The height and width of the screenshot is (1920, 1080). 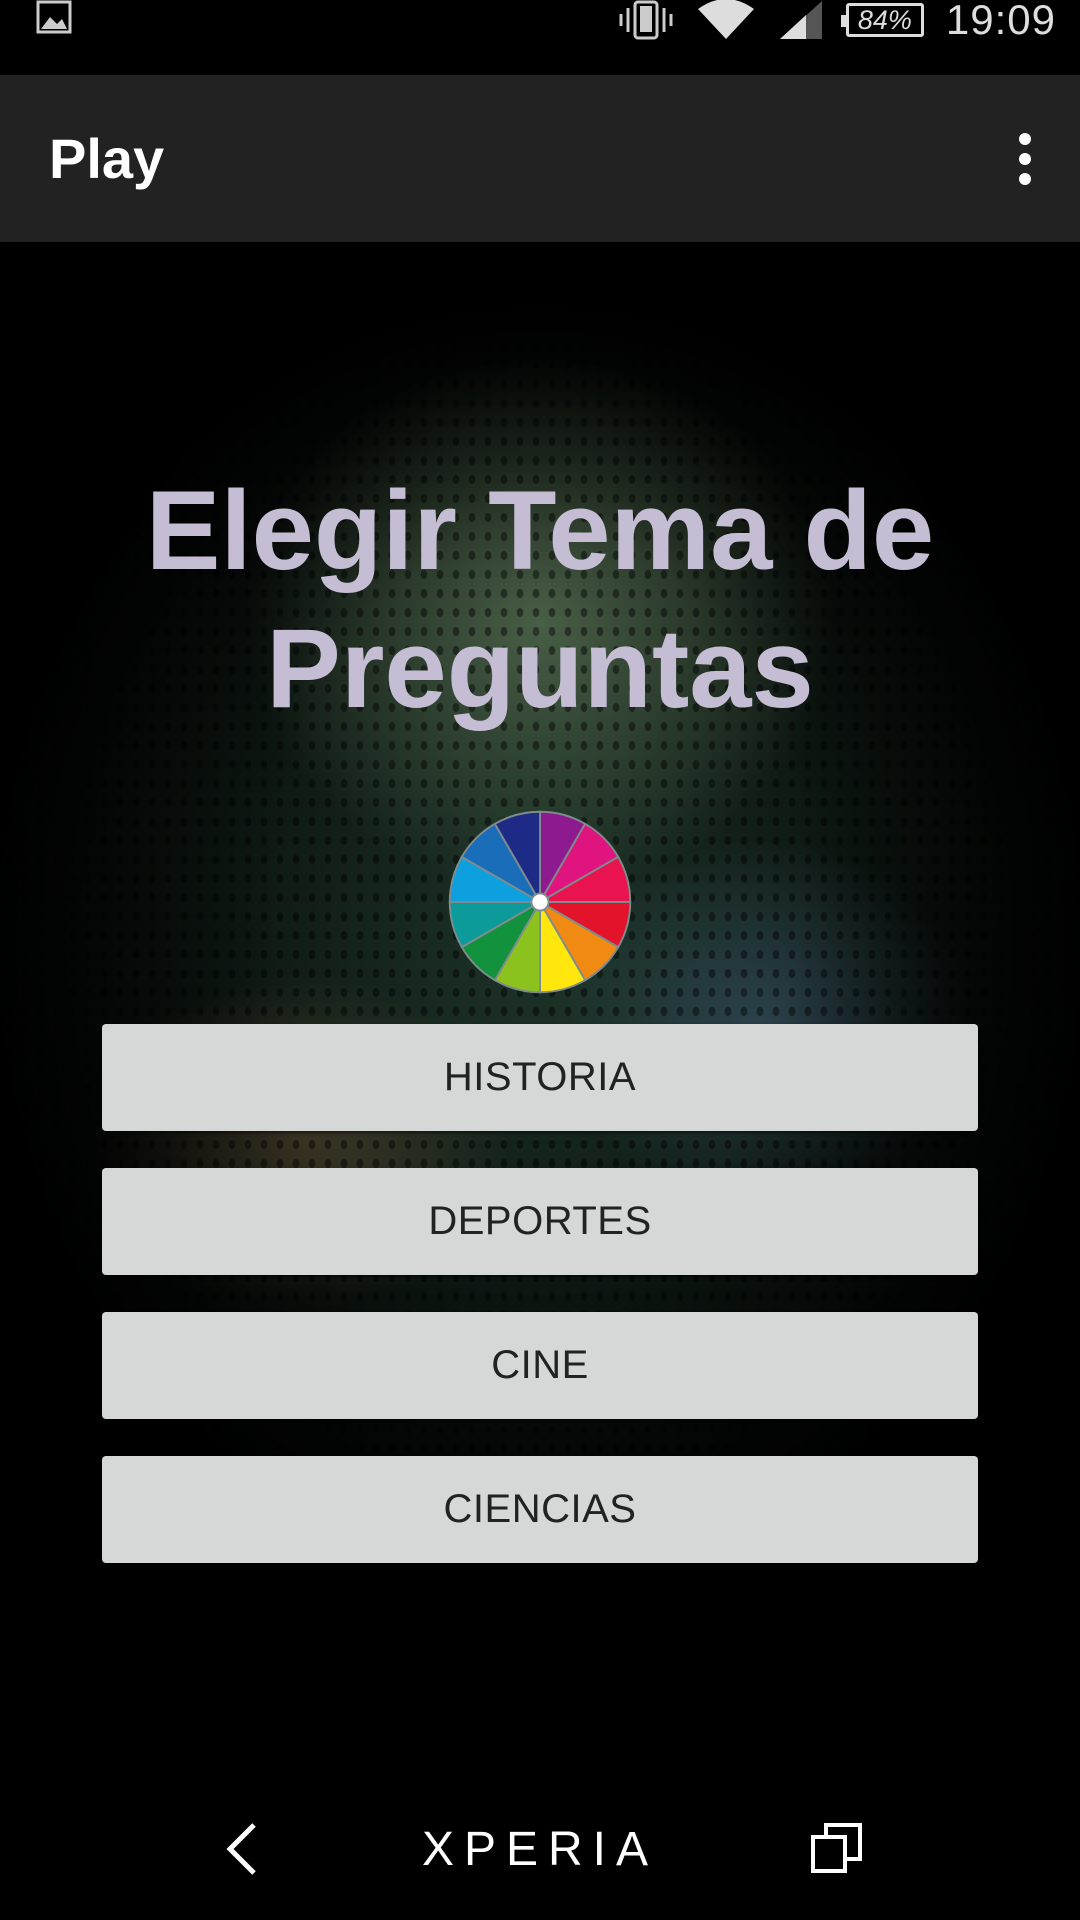 What do you see at coordinates (540, 599) in the screenshot?
I see `page-heading: Elegir Tema de Preguntas` at bounding box center [540, 599].